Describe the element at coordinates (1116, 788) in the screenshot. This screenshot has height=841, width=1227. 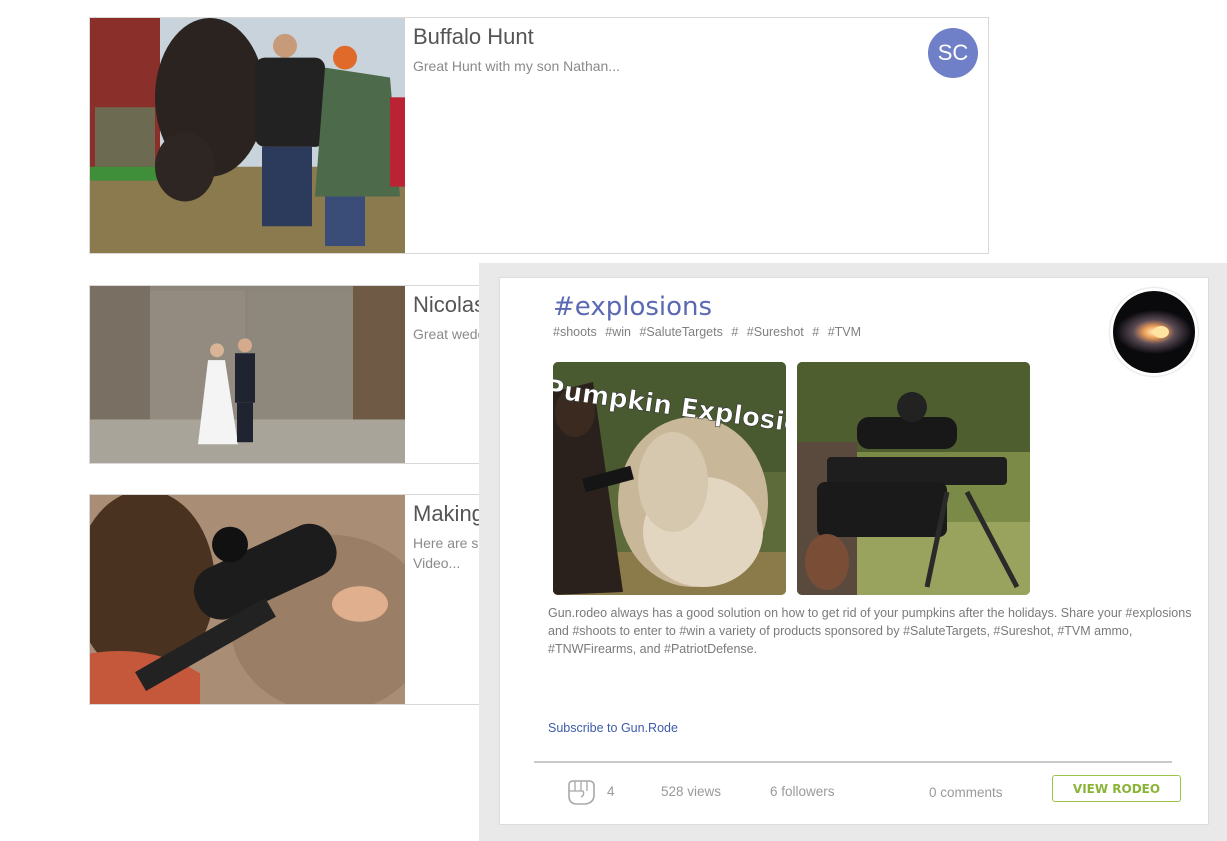
I see `view-rodeo-button: VIEW RODEO` at that location.